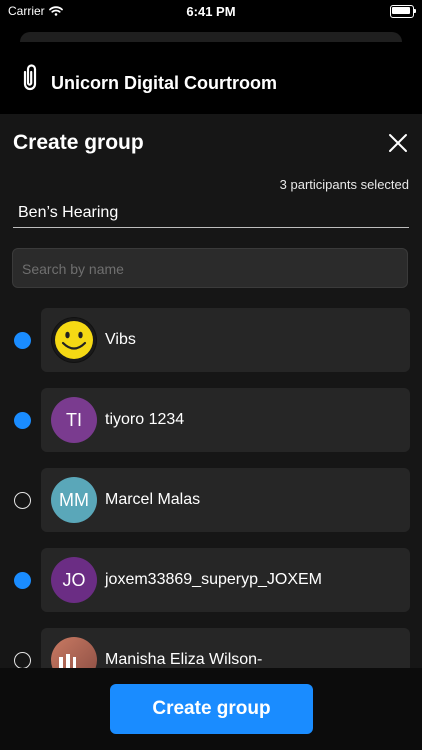 This screenshot has width=422, height=750. I want to click on participant-row: TI tiyoro 1234, so click(211, 420).